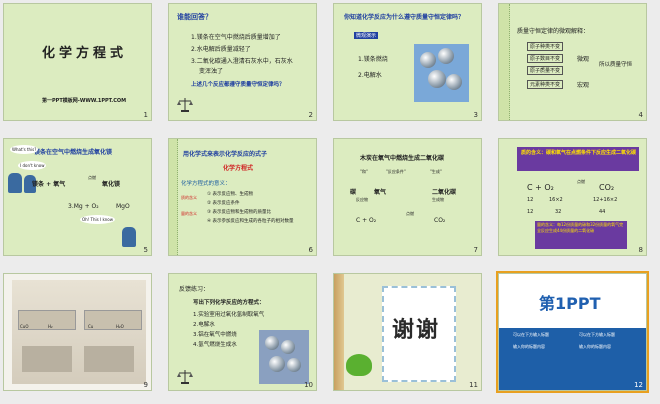  Describe the element at coordinates (553, 31) in the screenshot. I see `slide-heading: 质量守恒定律的微观解释：` at that location.